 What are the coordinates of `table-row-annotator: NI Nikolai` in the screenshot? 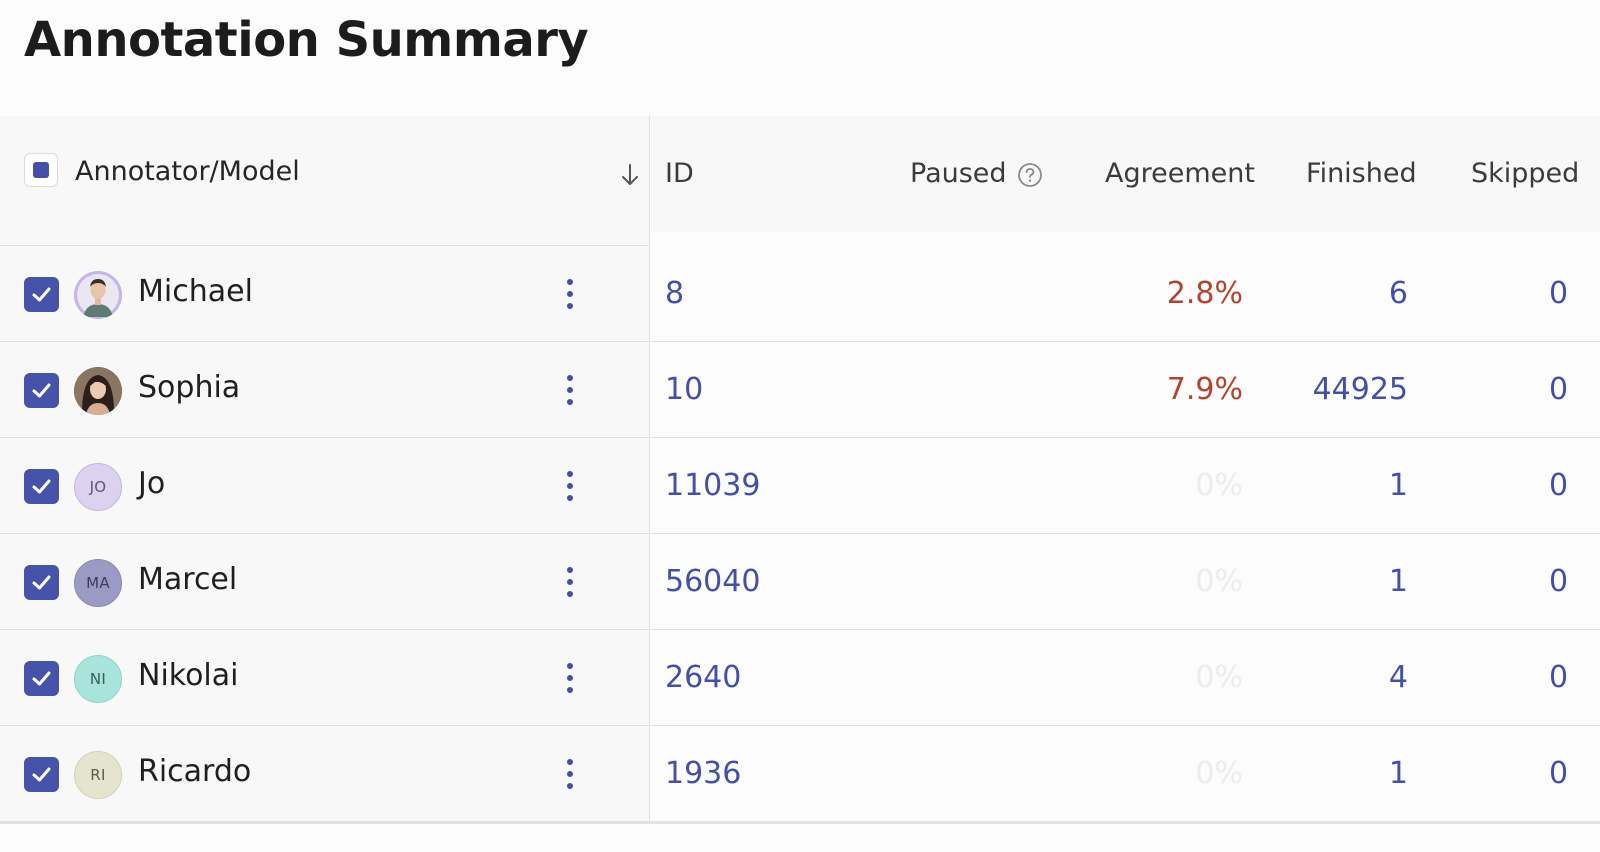 It's located at (325, 678).